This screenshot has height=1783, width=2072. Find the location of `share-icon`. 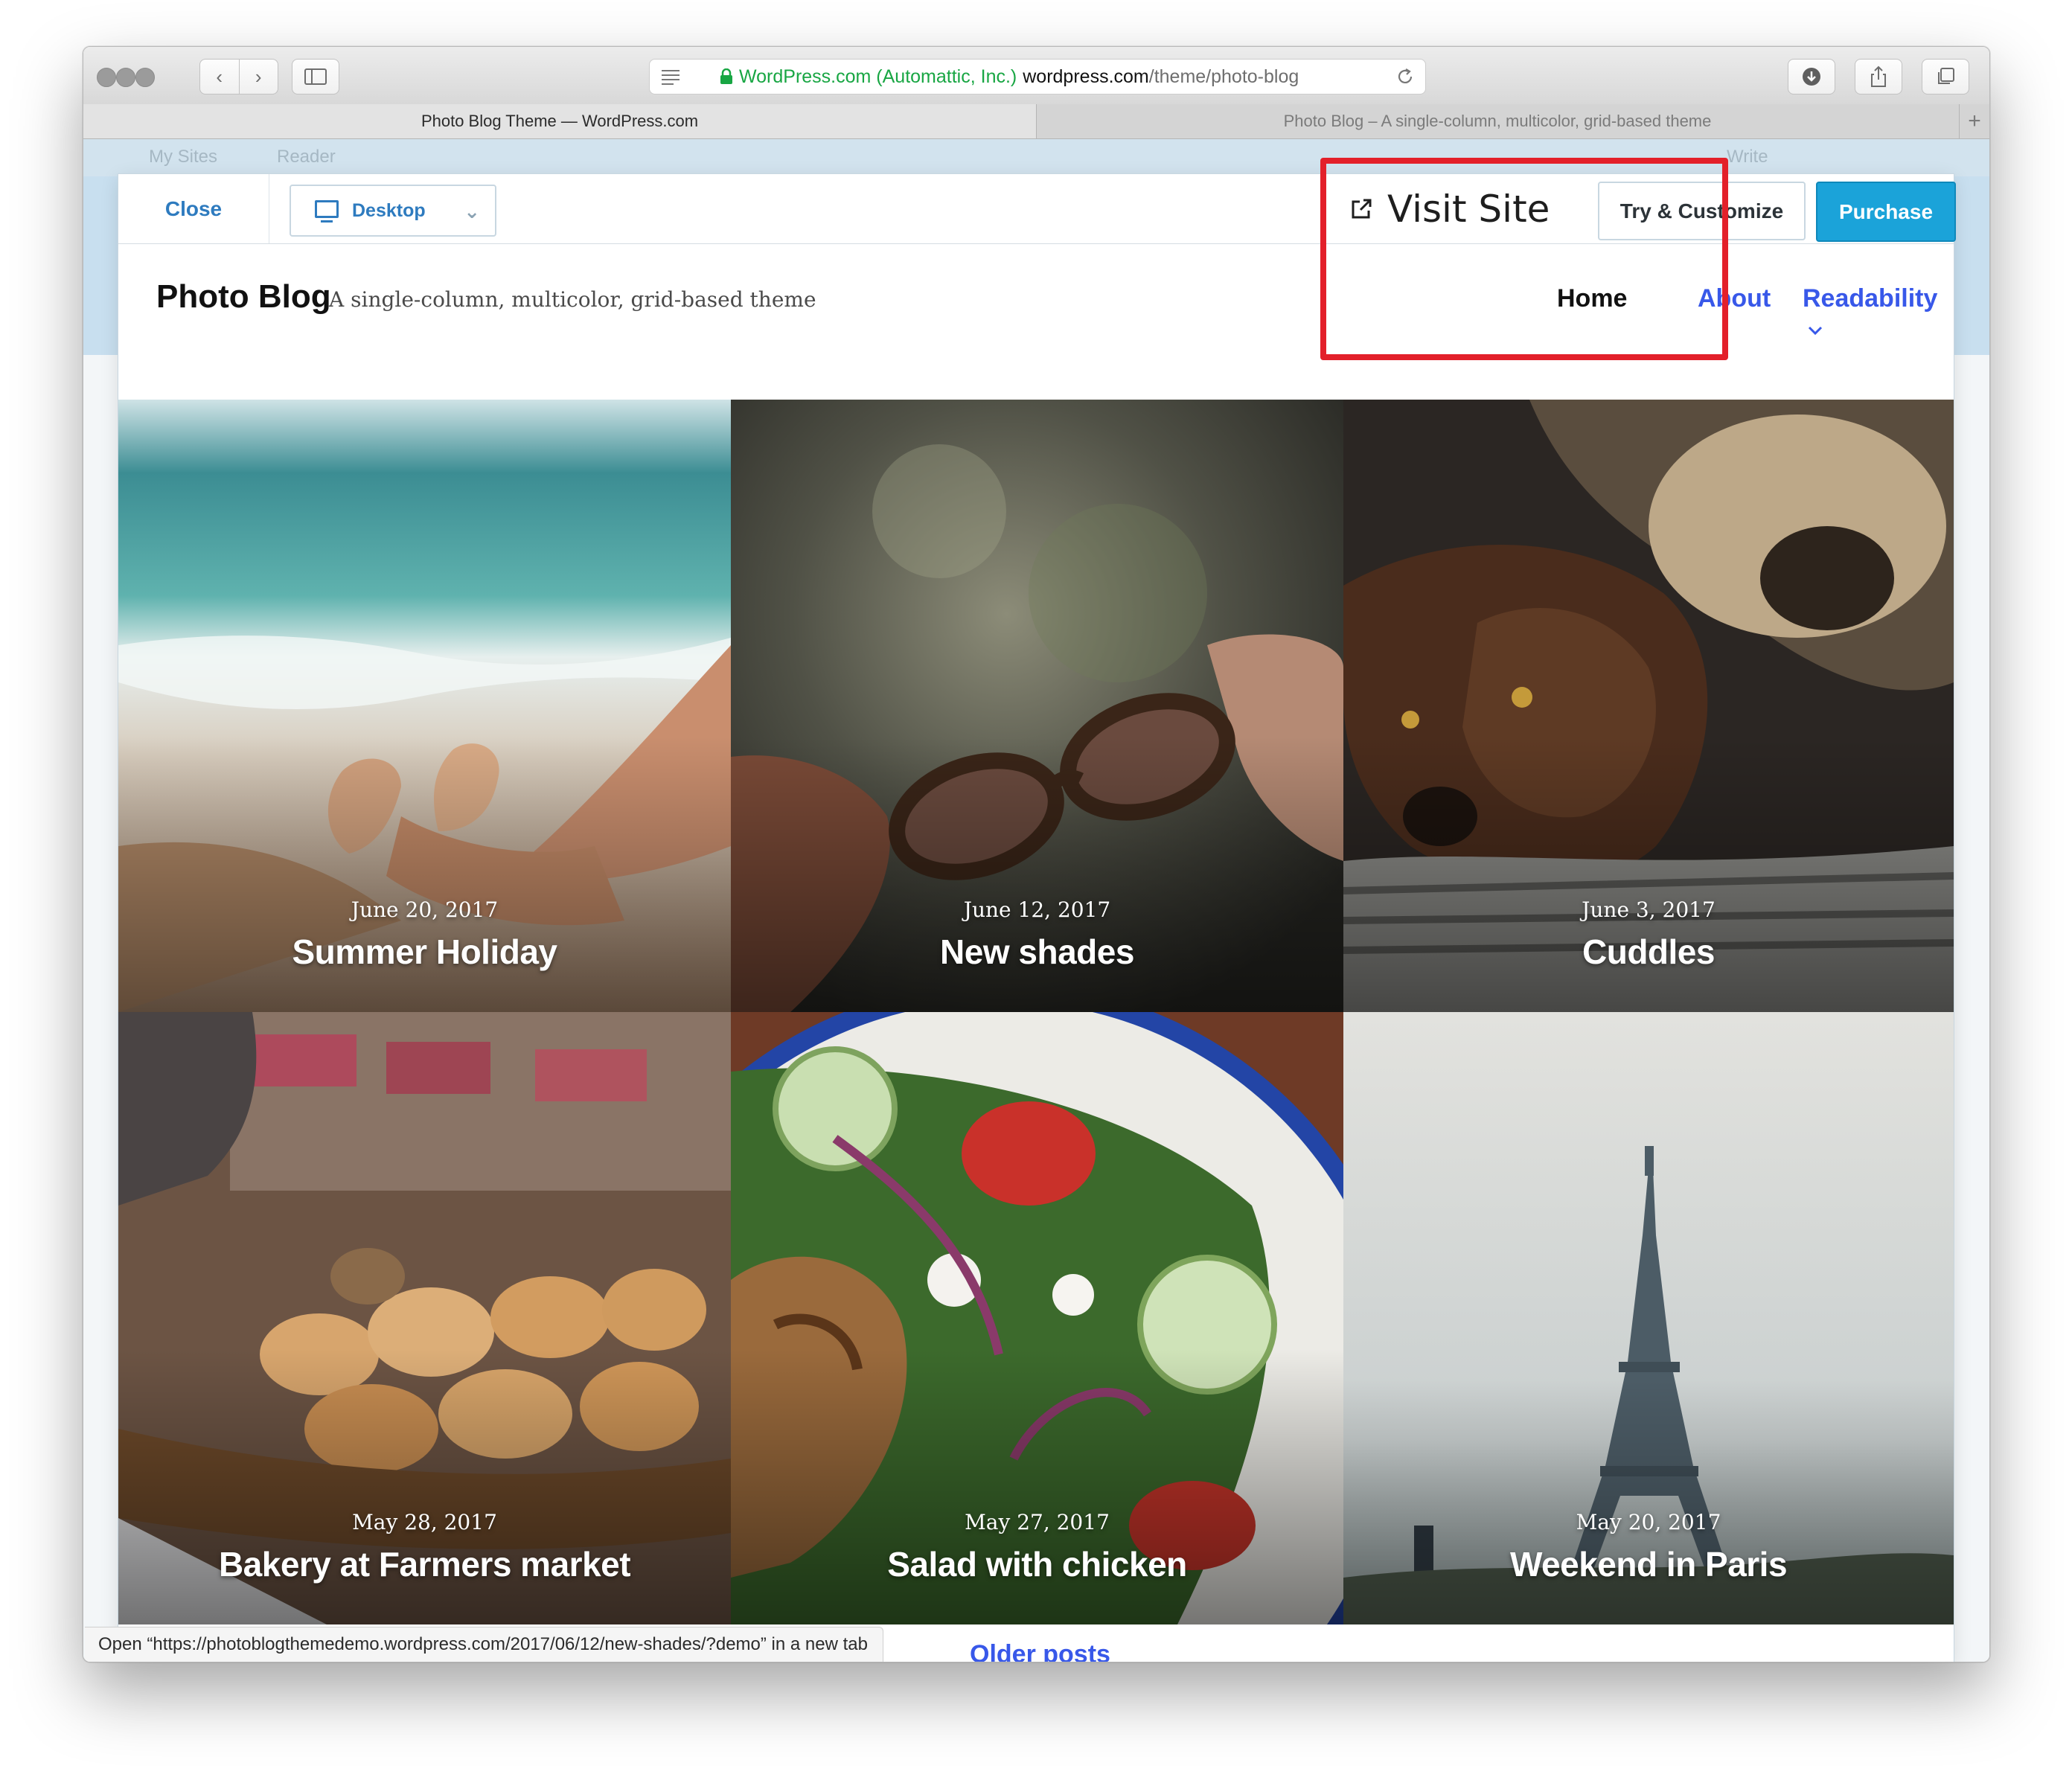

share-icon is located at coordinates (1878, 76).